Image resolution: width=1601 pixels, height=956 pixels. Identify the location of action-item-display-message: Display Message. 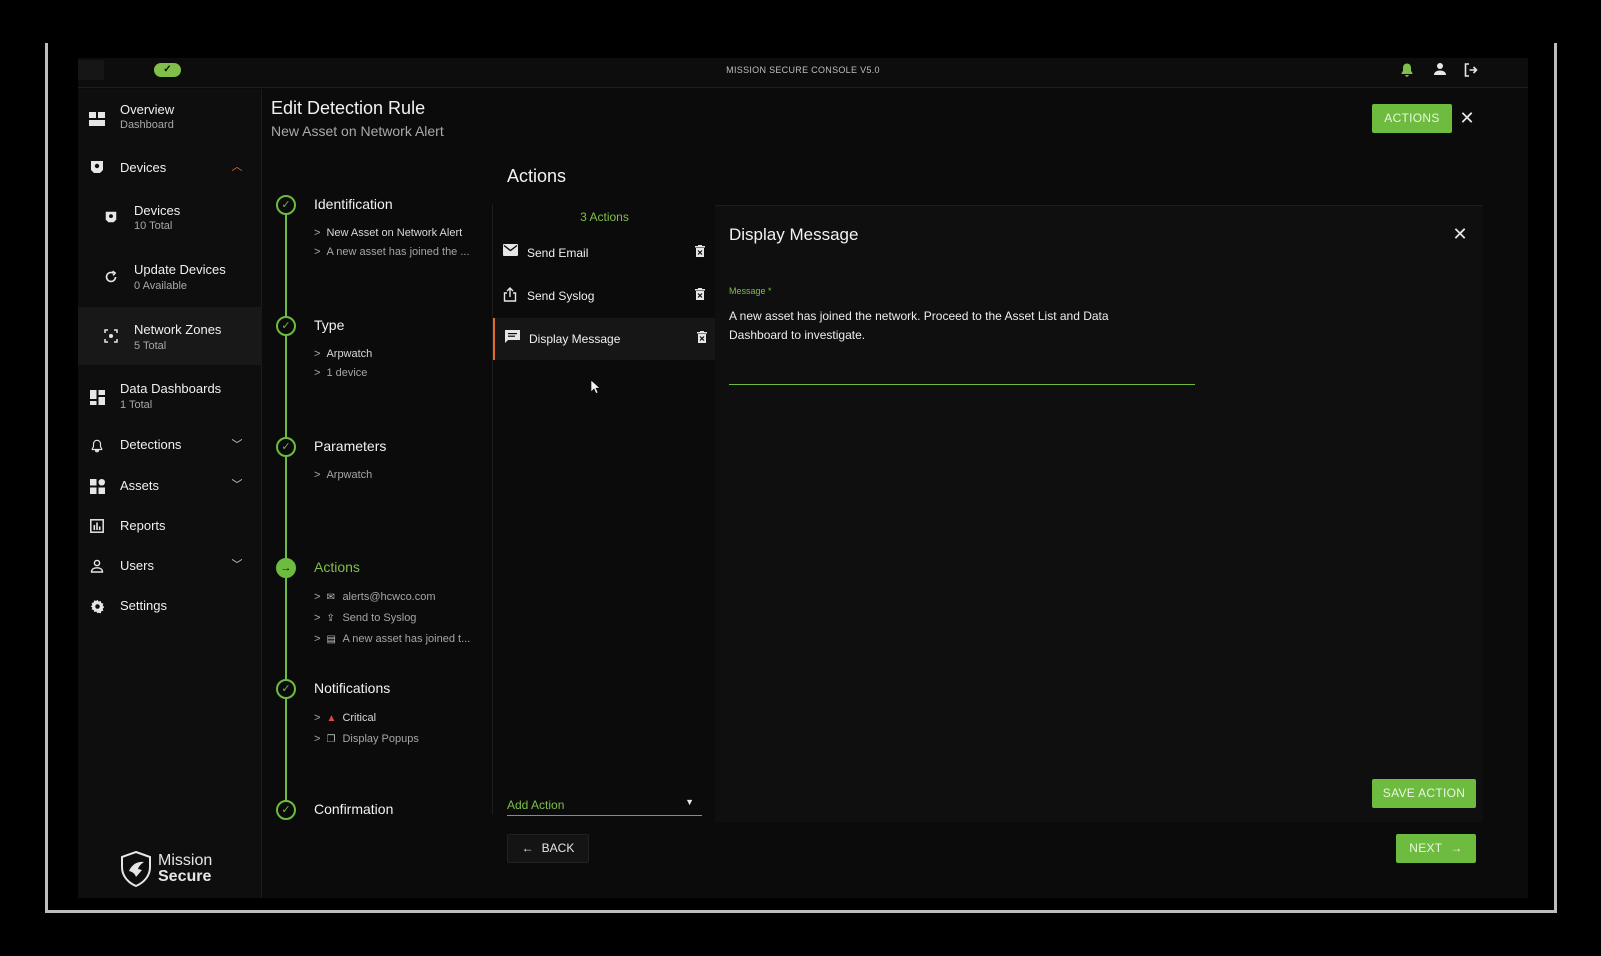
(604, 339).